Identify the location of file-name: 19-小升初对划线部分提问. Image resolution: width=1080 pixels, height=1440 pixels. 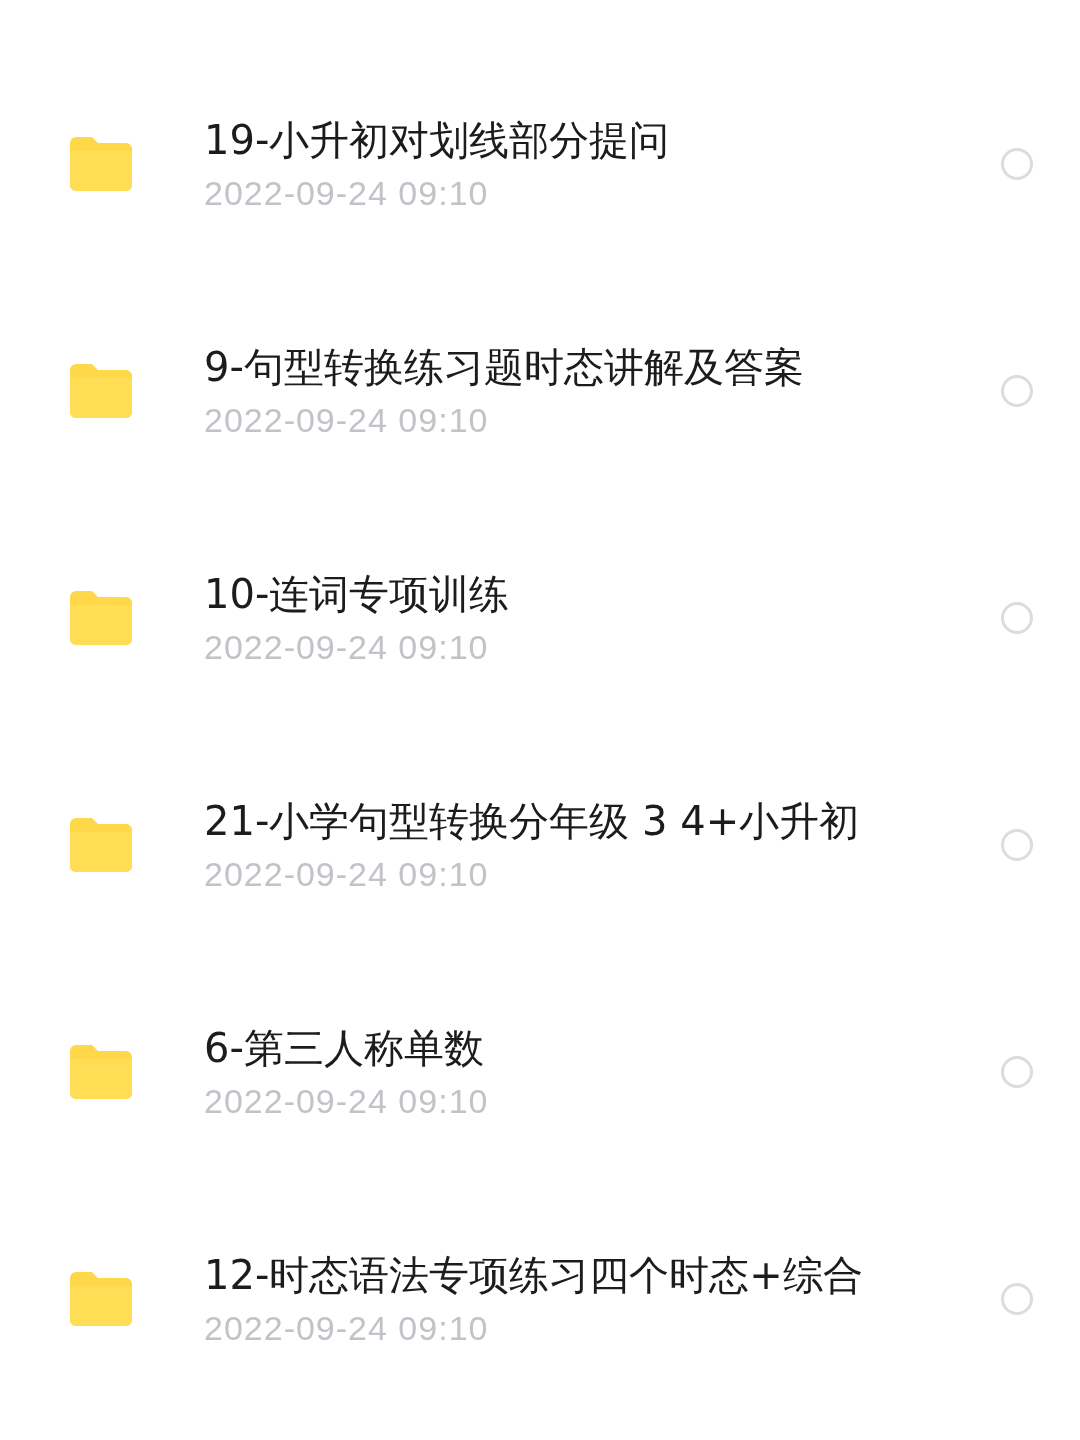
(544, 139).